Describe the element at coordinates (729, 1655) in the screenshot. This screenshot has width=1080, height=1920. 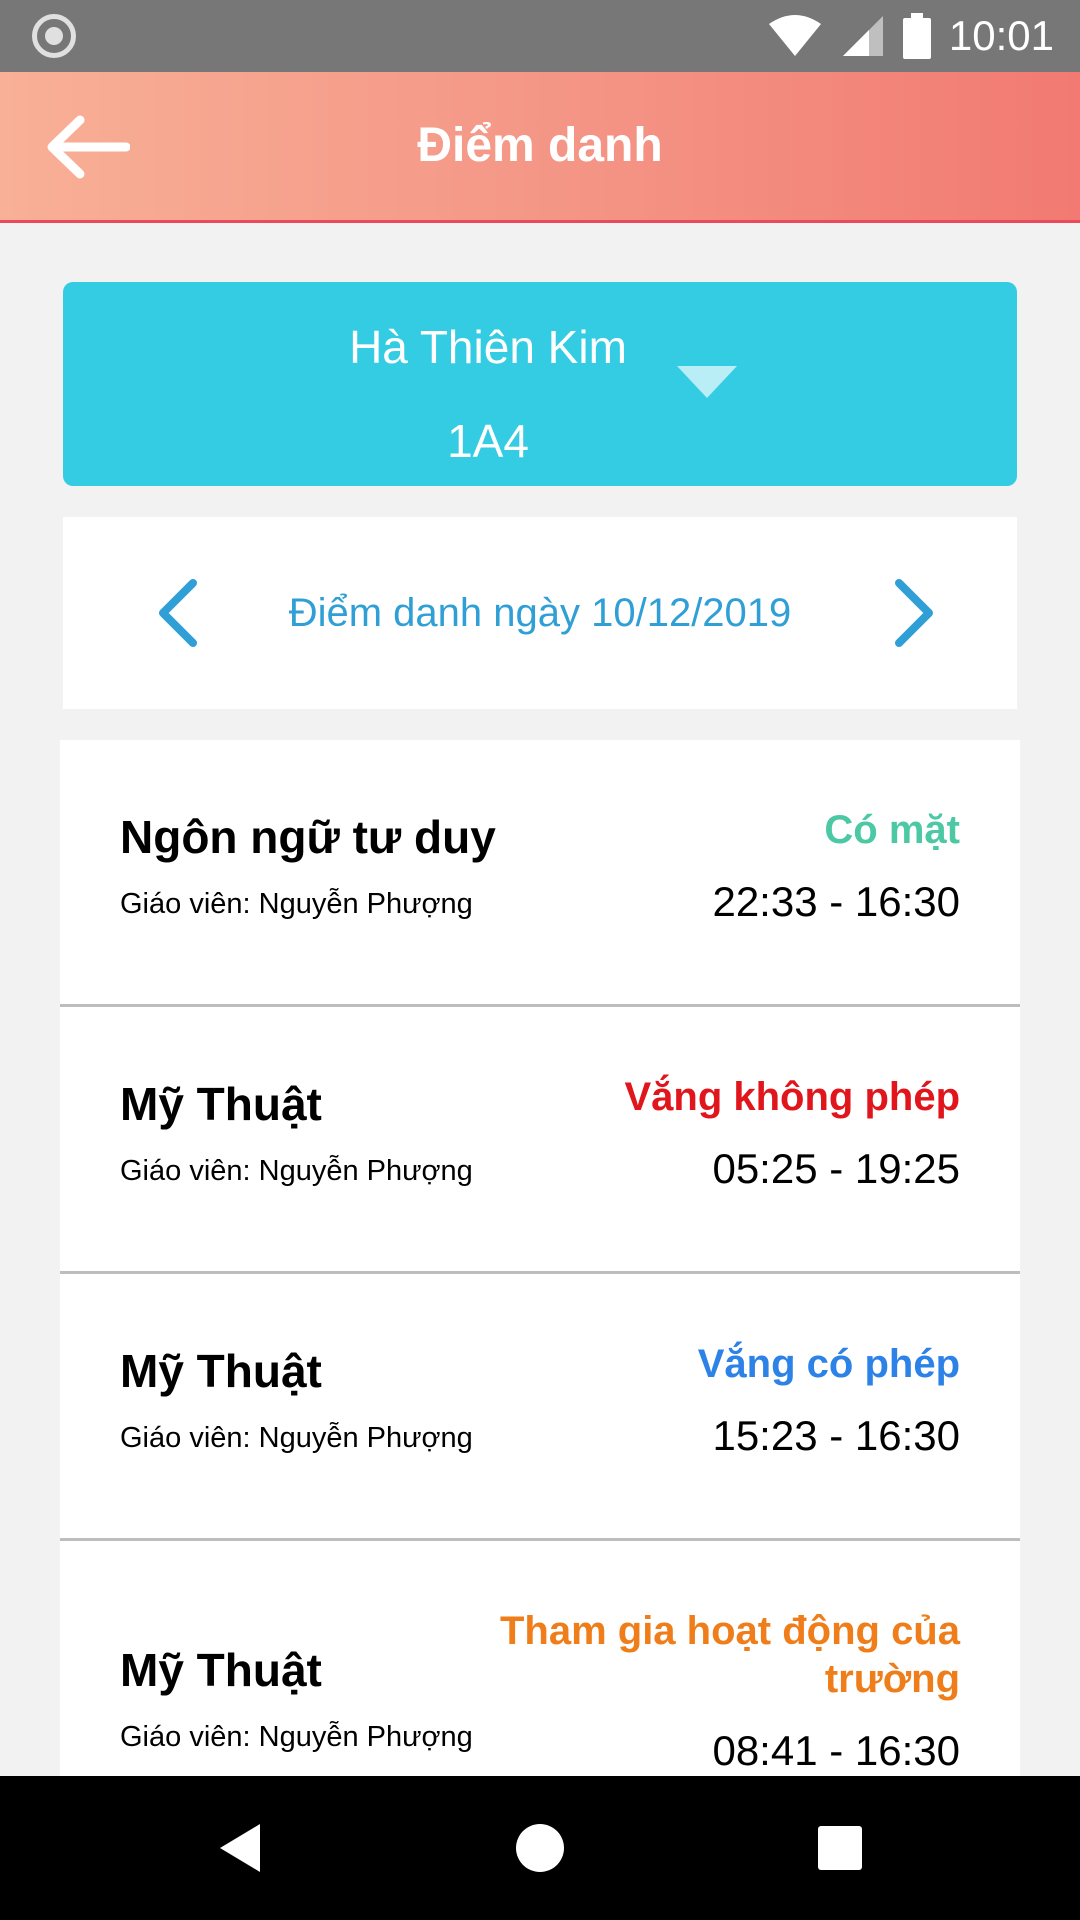
I see `attendance-status: Tham gia hoạt động của trường` at that location.